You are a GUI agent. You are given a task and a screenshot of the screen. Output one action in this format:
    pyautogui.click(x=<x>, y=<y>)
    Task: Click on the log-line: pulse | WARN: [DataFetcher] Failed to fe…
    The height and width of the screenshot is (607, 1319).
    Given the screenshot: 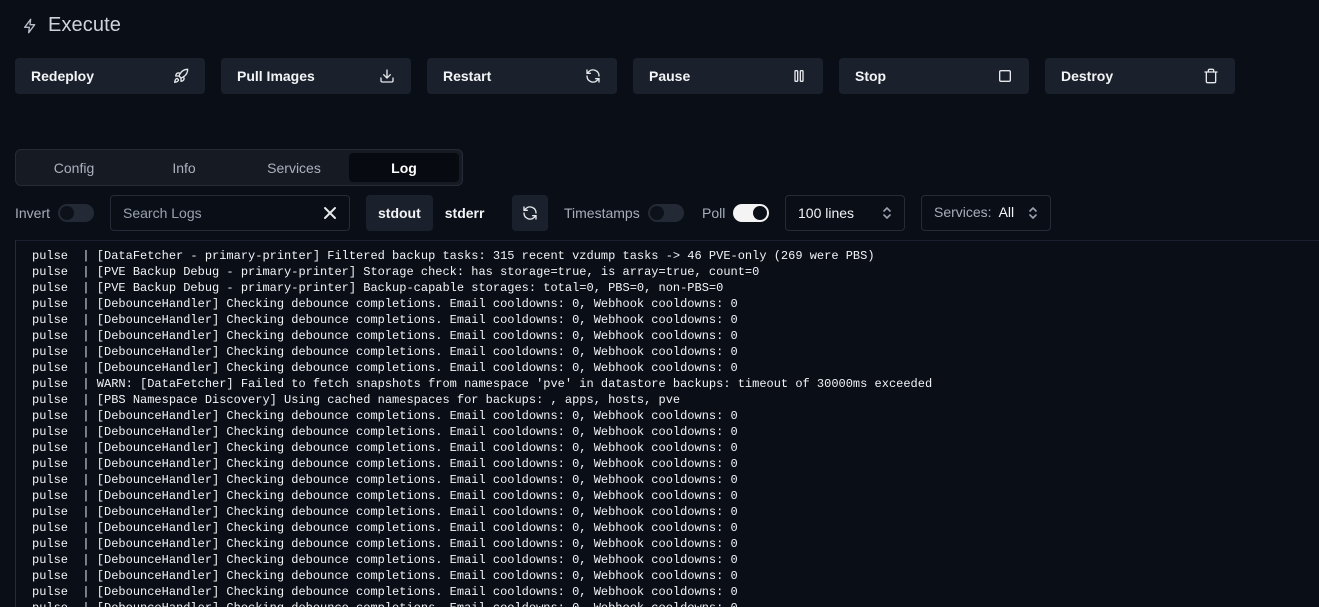 What is the action you would take?
    pyautogui.click(x=482, y=384)
    